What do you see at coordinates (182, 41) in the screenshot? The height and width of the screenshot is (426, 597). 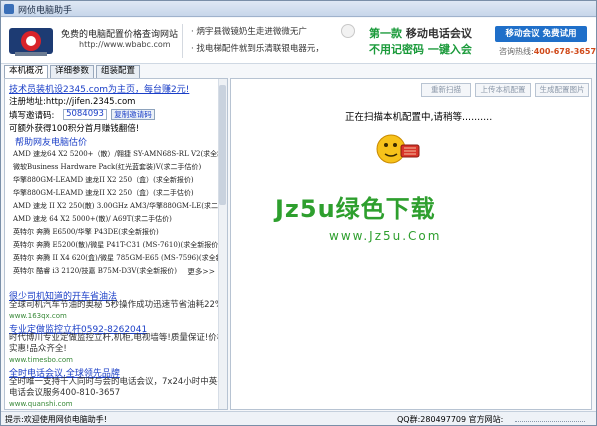 I see `header-divider` at bounding box center [182, 41].